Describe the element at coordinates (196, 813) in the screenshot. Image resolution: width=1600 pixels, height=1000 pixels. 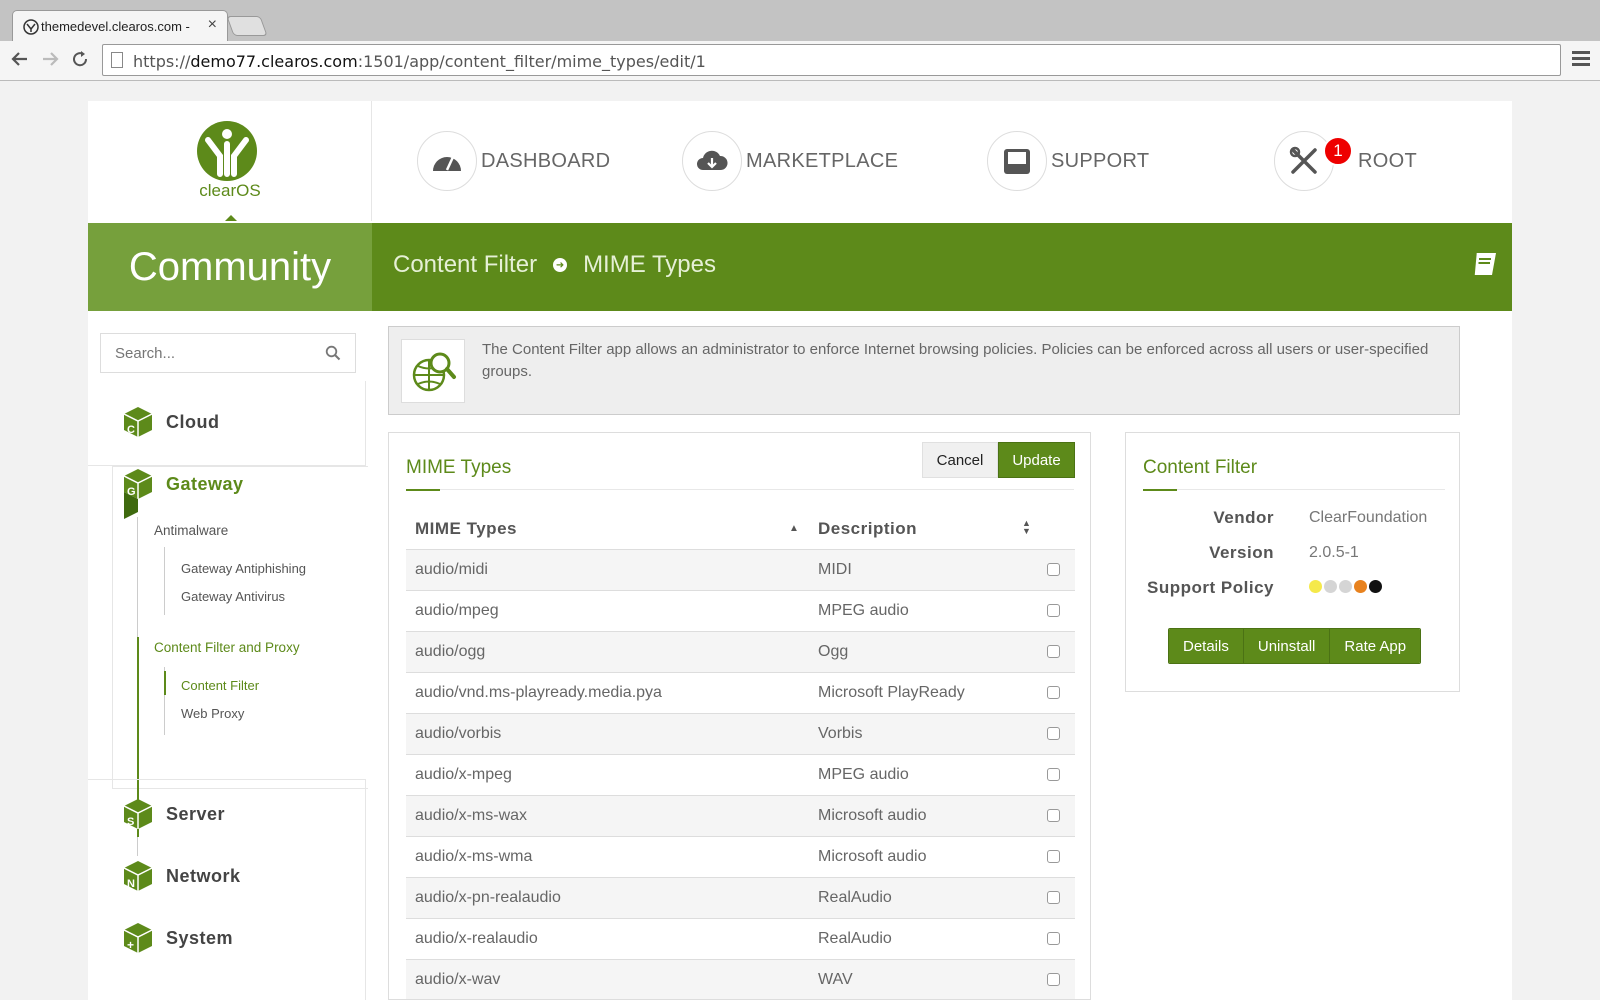
I see `sidebar-label-server: Server` at that location.